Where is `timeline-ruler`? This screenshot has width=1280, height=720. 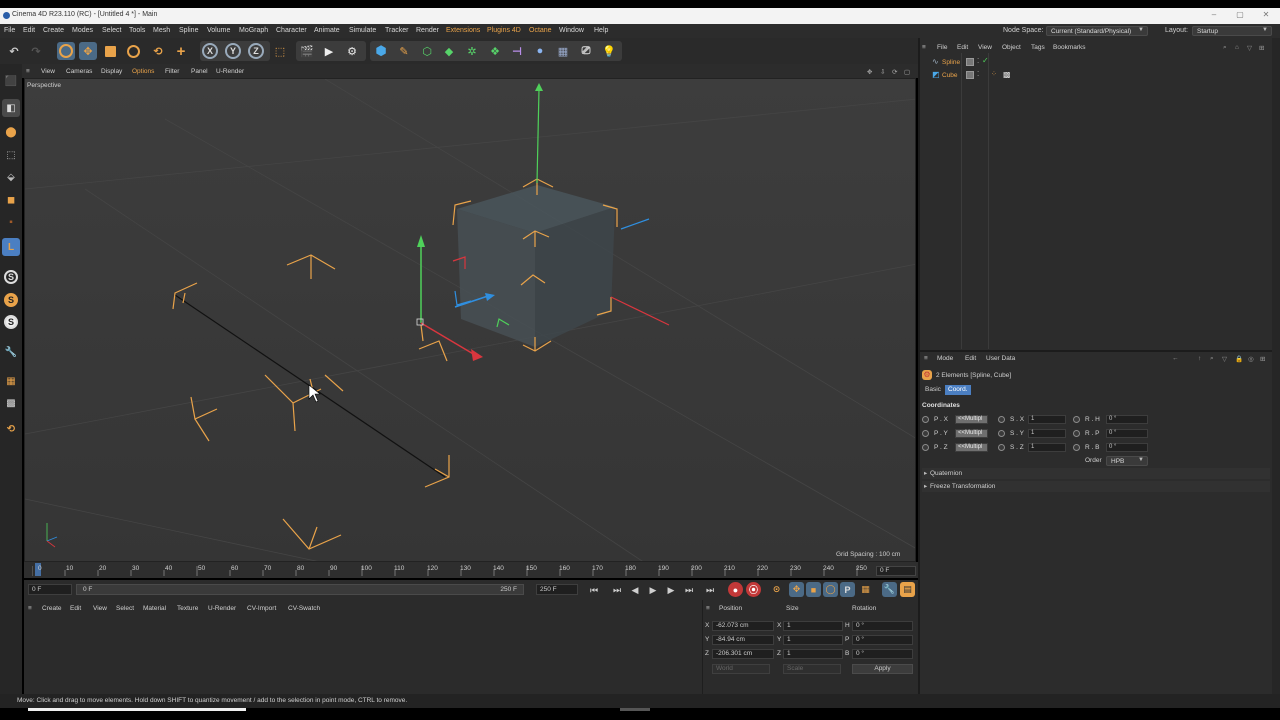 timeline-ruler is located at coordinates (471, 570).